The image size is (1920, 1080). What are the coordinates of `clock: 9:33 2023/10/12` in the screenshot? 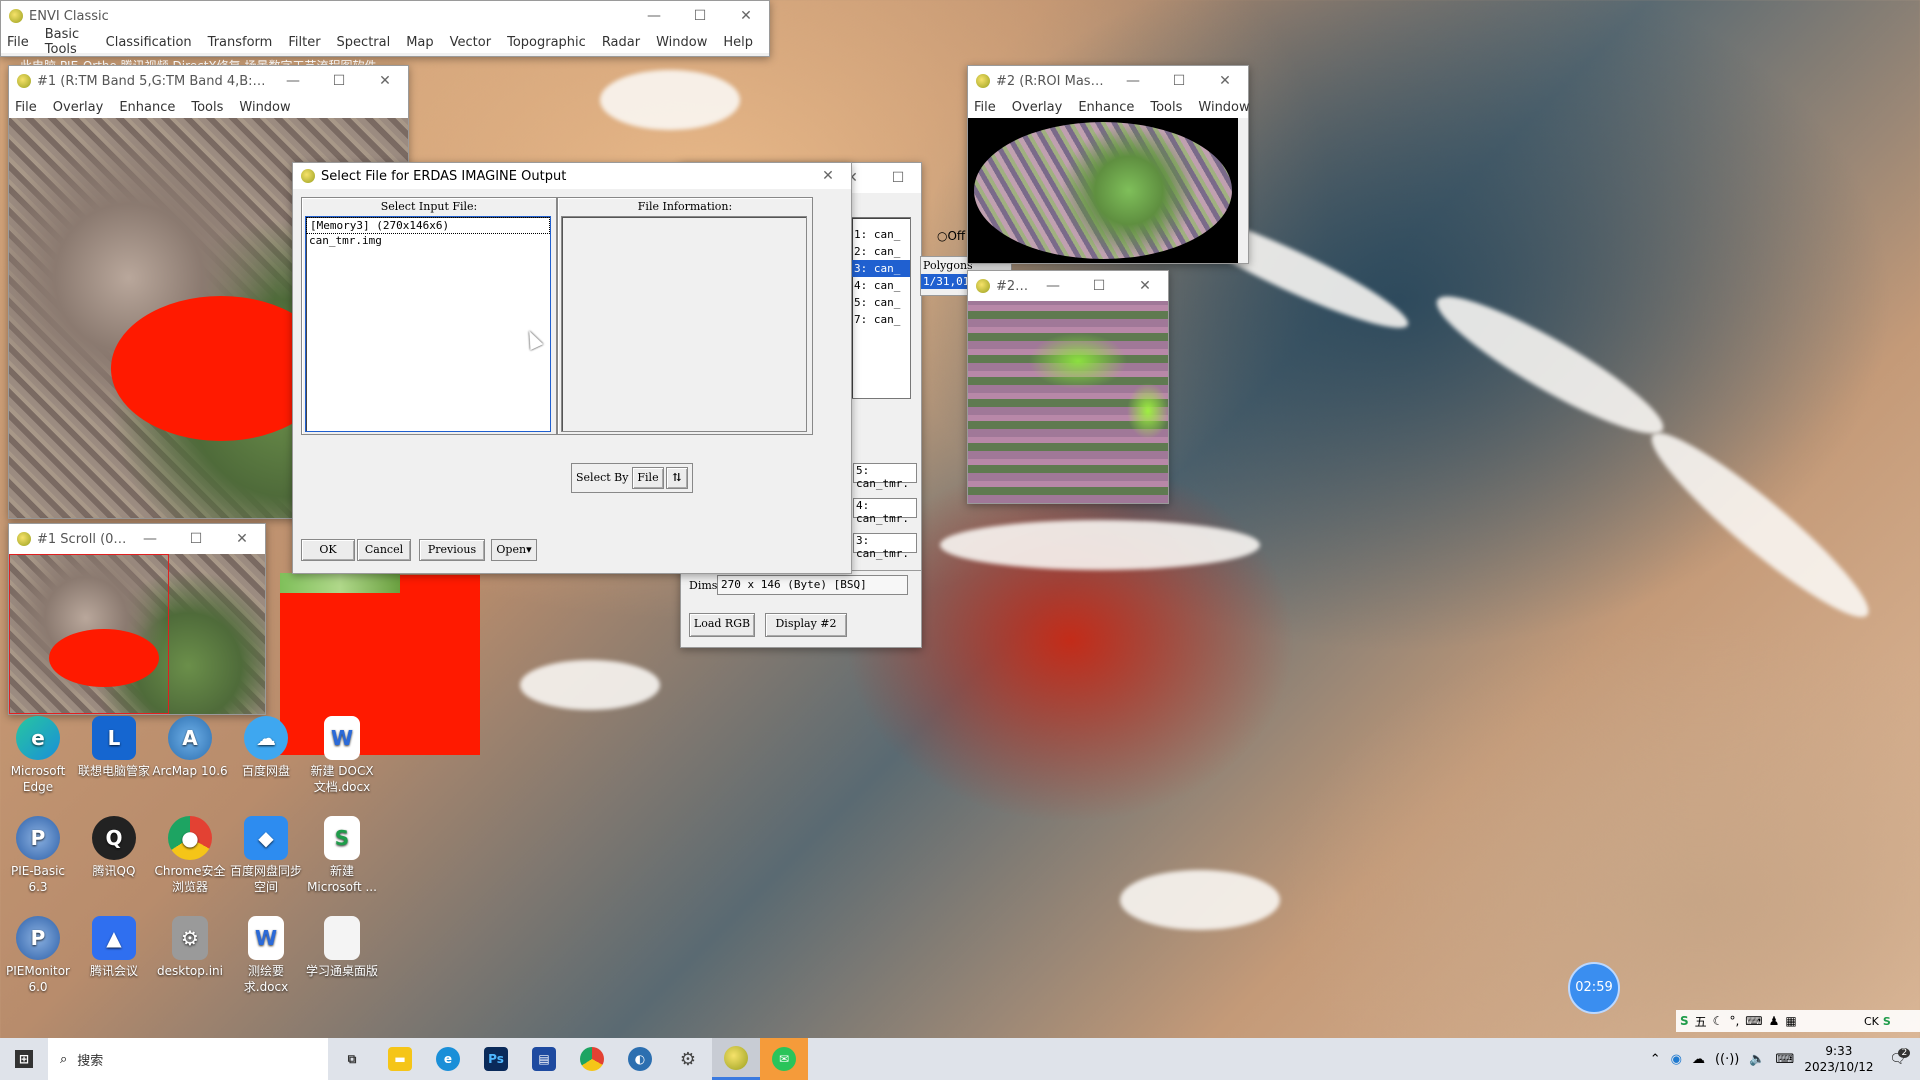 It's located at (1838, 1059).